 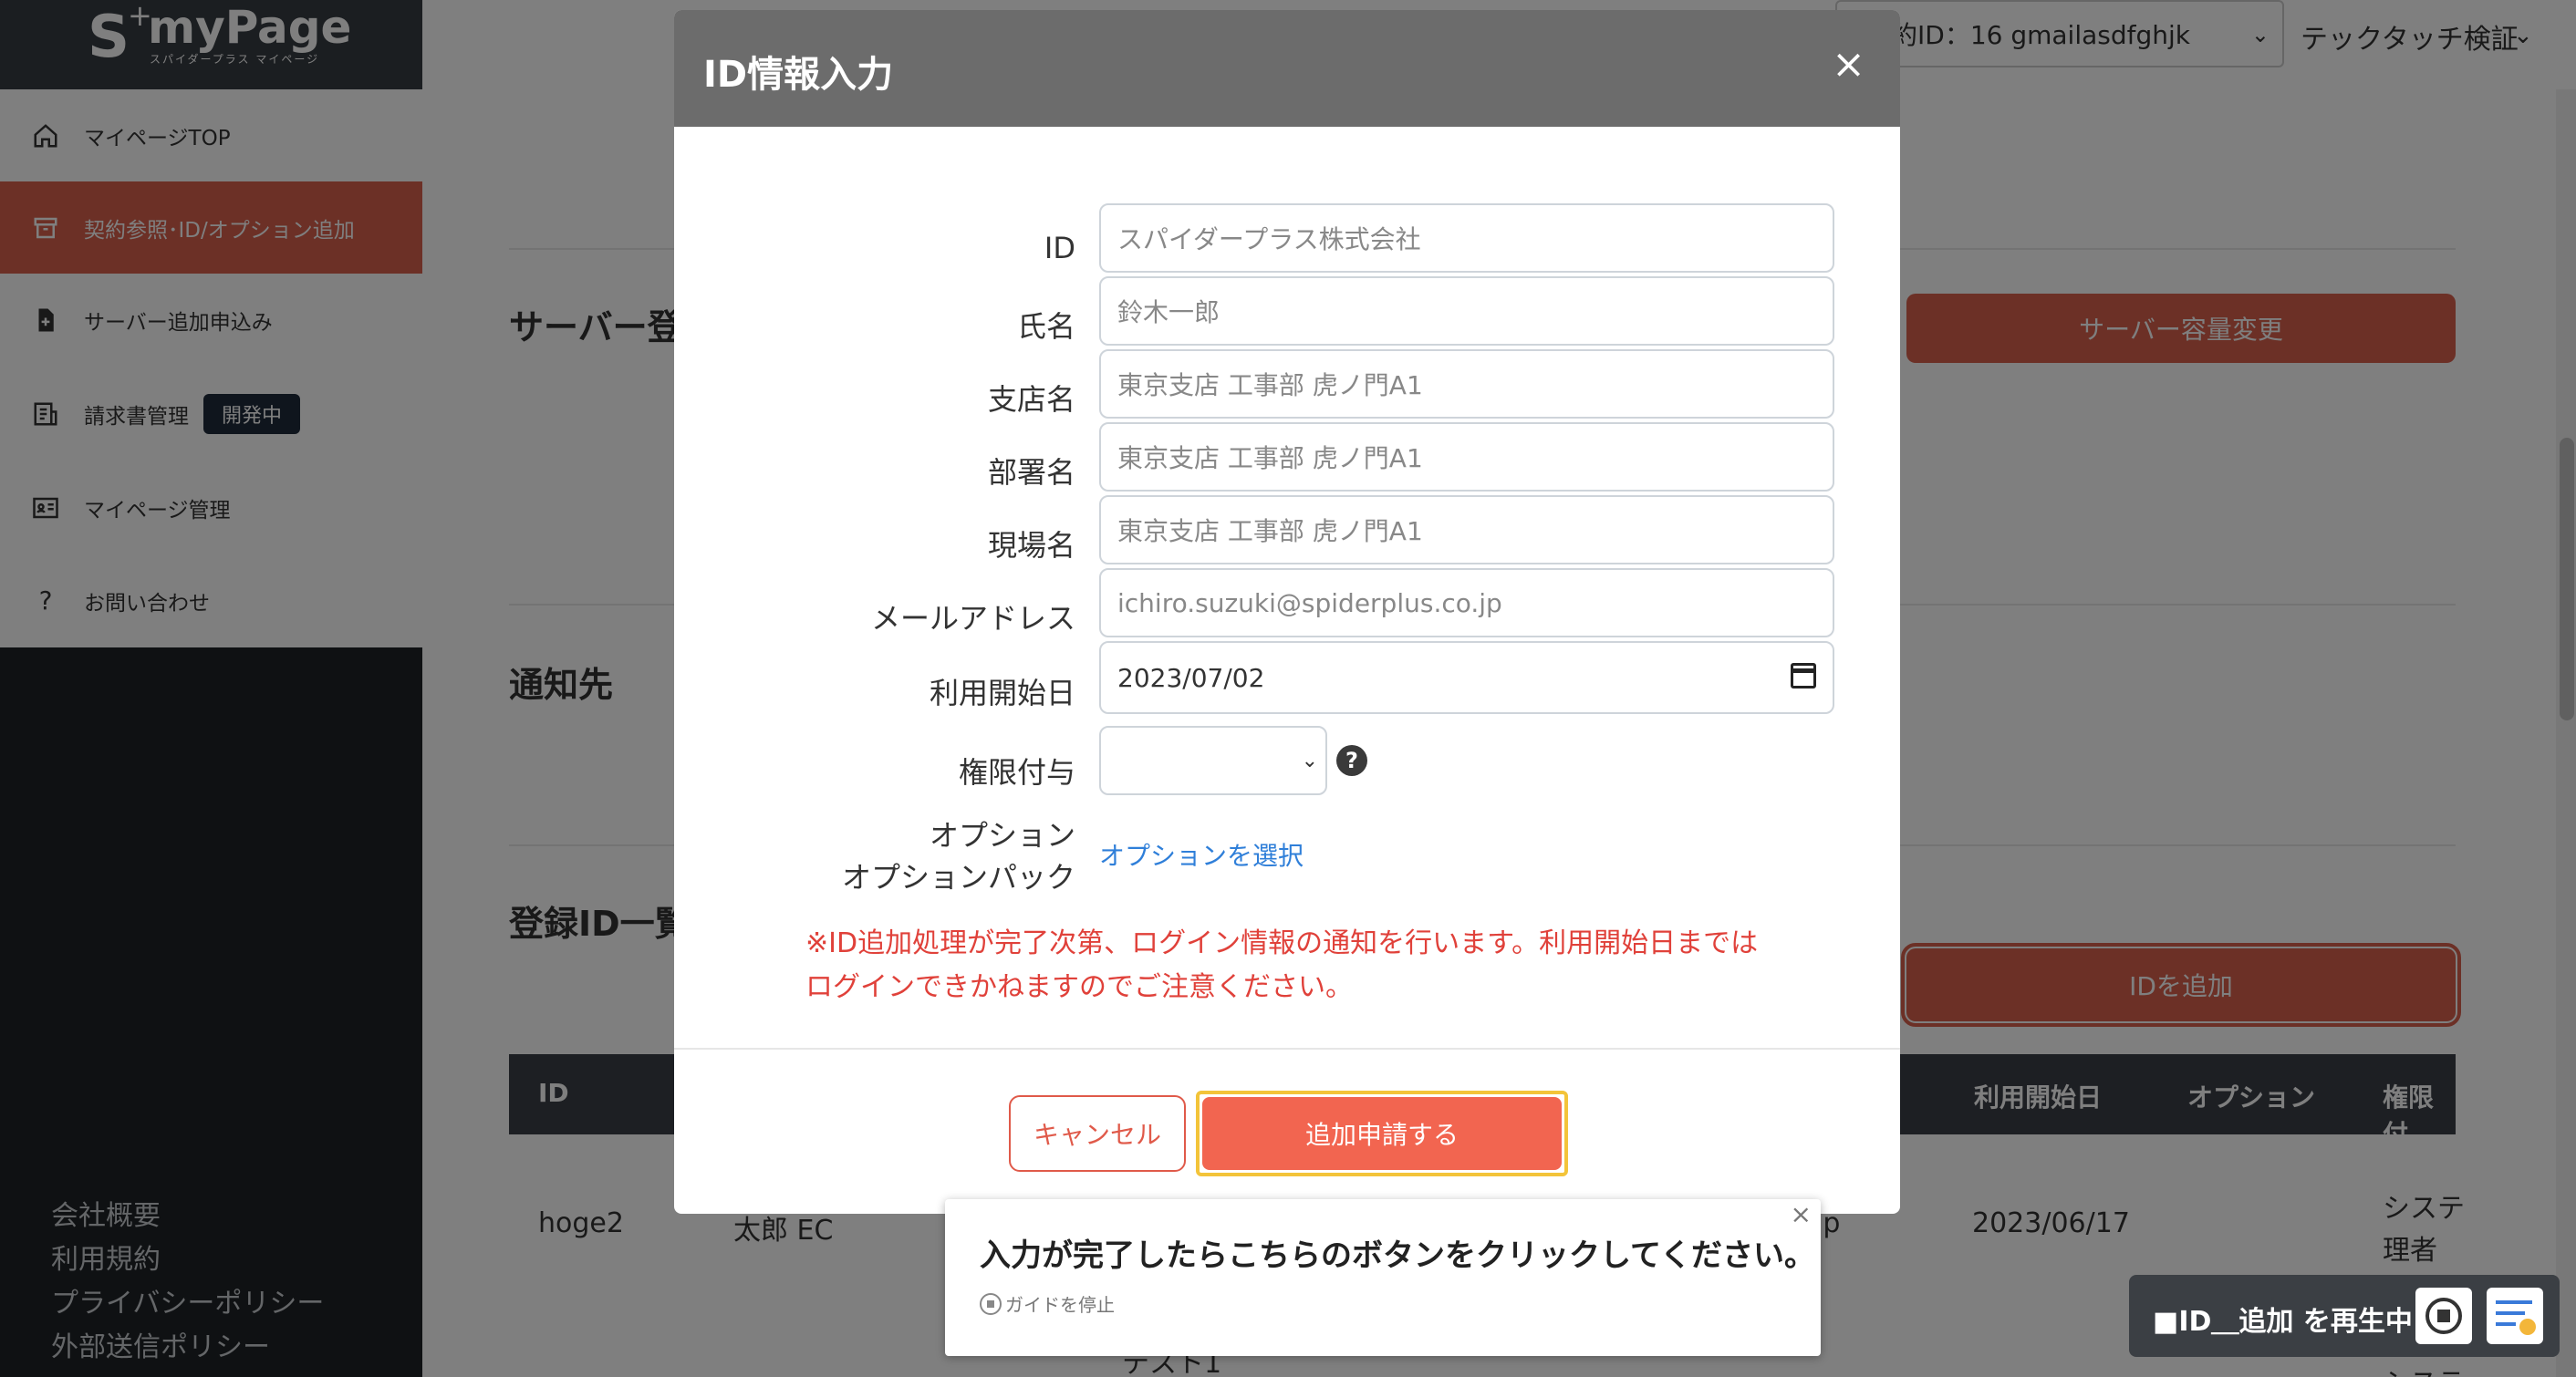 I want to click on email-field: ichiro.suzuki@spiderplus.co.jp, so click(x=1466, y=602).